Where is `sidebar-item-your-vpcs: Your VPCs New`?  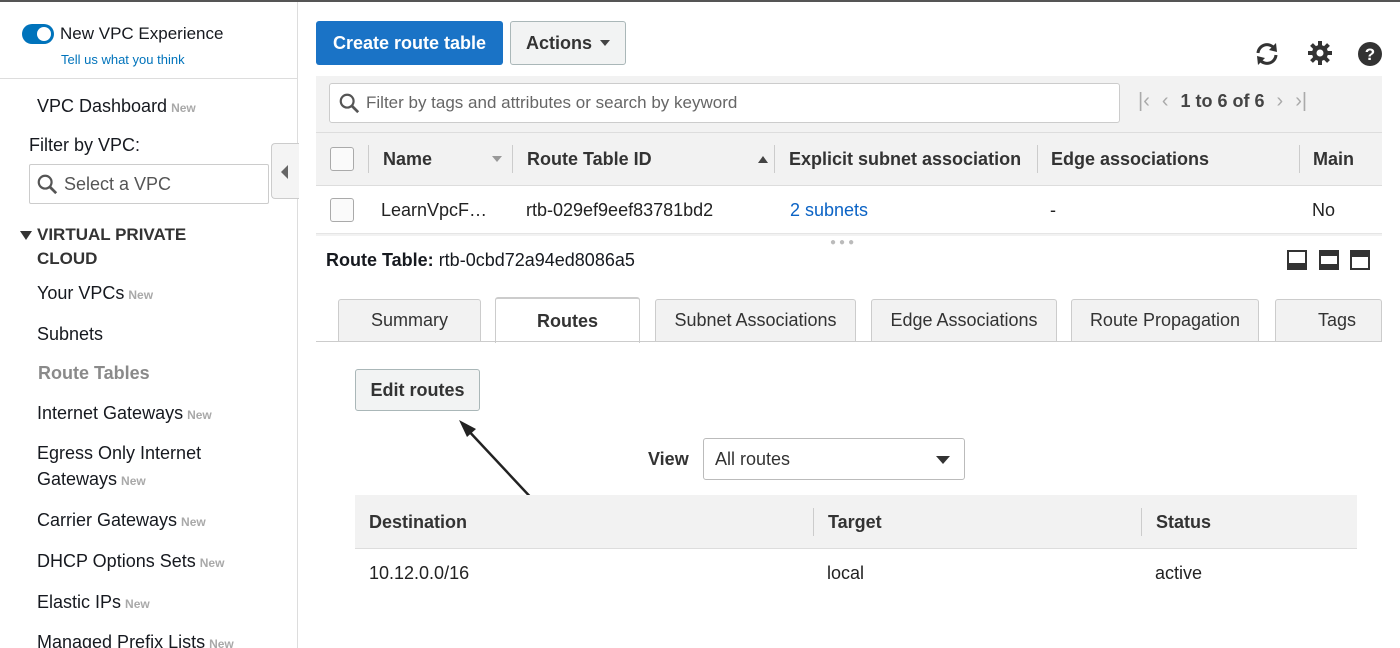
sidebar-item-your-vpcs: Your VPCs New is located at coordinates (95, 294).